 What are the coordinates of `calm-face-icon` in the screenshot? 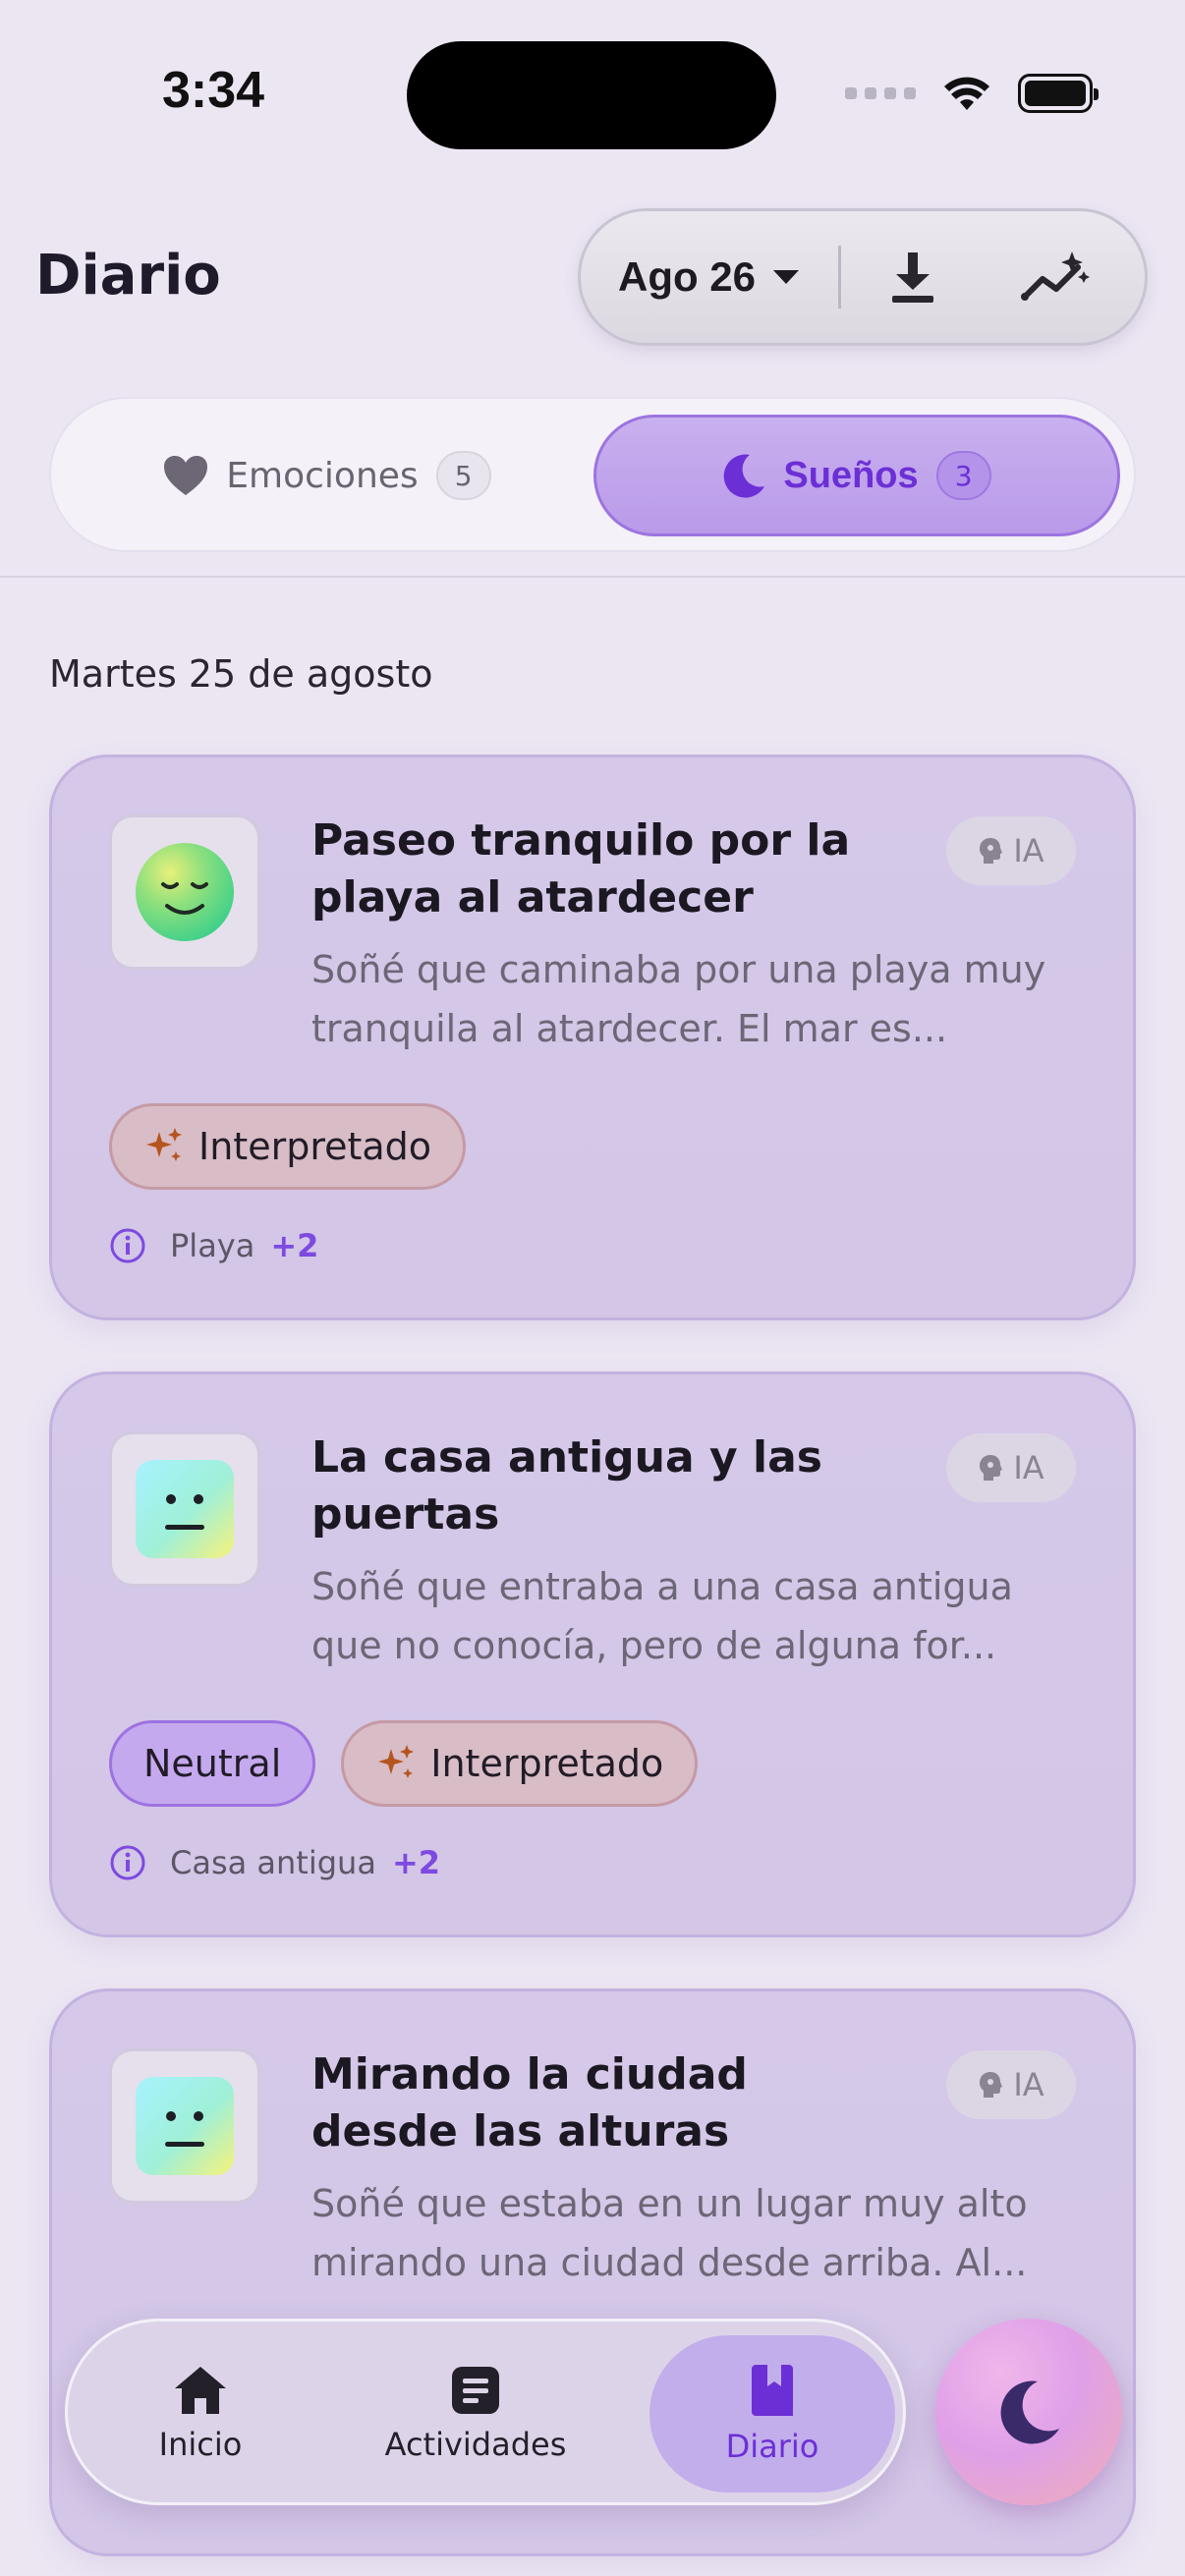 It's located at (185, 892).